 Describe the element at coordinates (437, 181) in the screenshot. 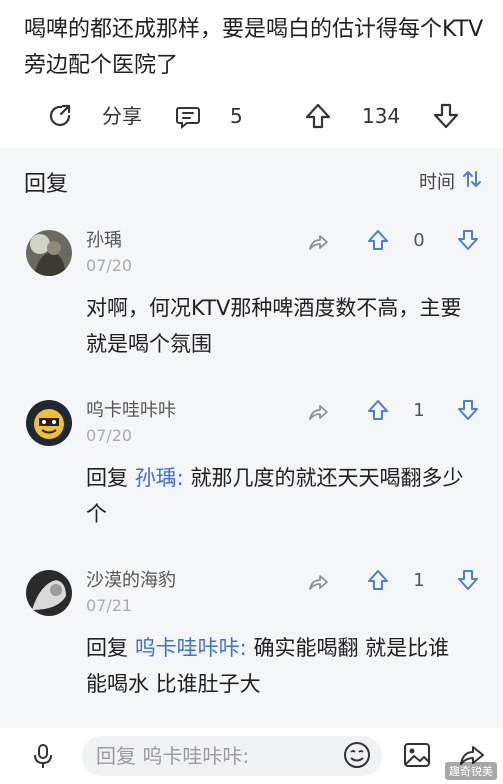

I see `sort-by-time-button: 时间` at that location.